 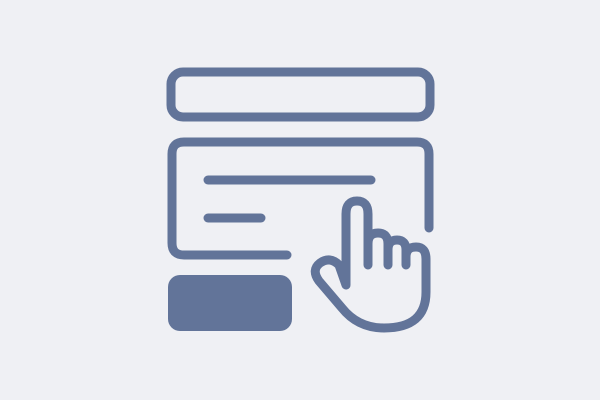 I want to click on pointing-hand-icon, so click(x=370, y=264).